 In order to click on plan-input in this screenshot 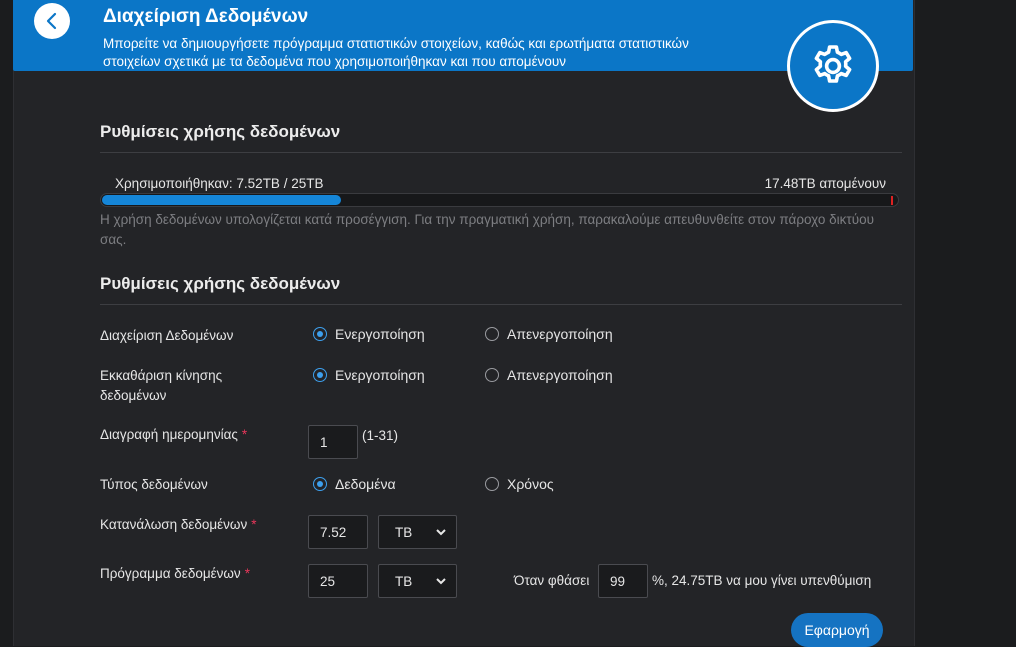, I will do `click(338, 581)`.